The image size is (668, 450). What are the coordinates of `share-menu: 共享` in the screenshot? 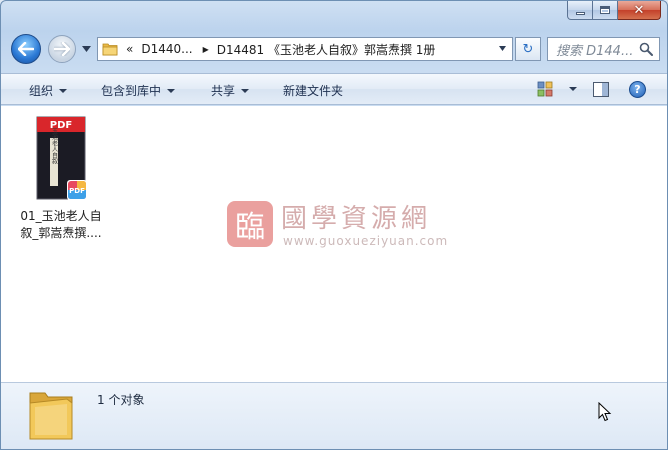 It's located at (230, 90).